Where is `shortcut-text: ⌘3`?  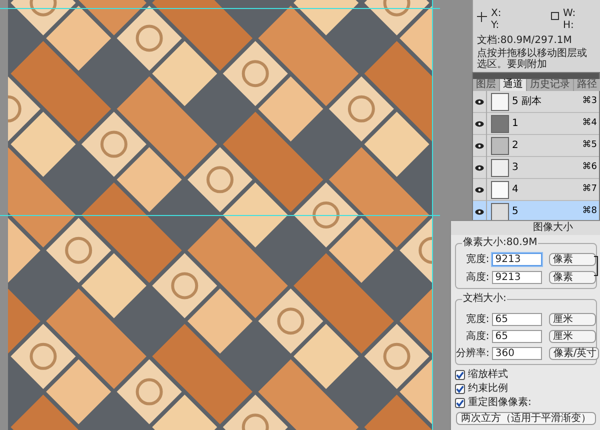
shortcut-text: ⌘3 is located at coordinates (590, 101).